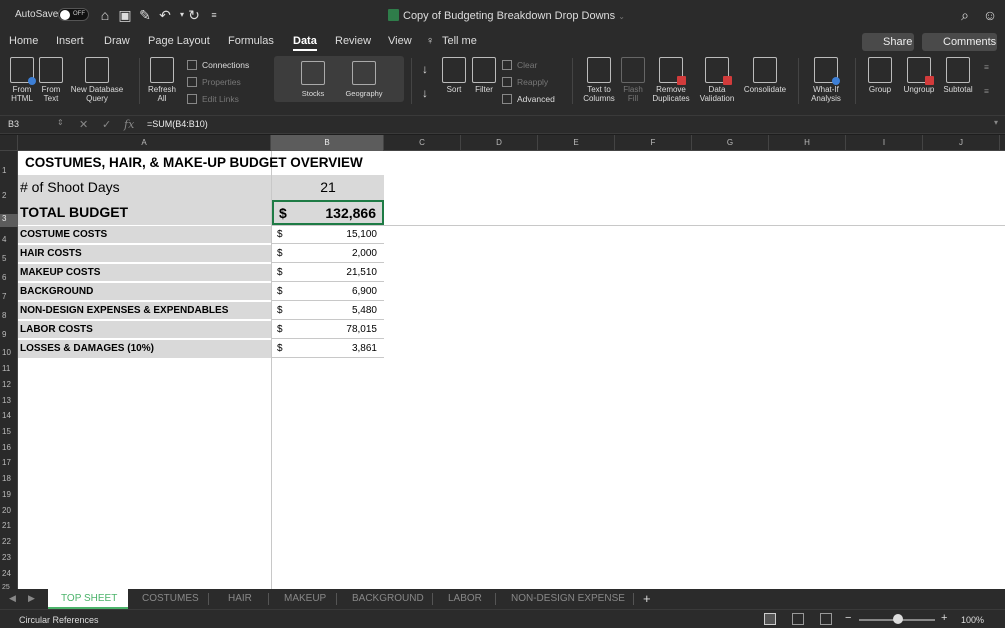  Describe the element at coordinates (9, 277) in the screenshot. I see `row-header: 6` at that location.